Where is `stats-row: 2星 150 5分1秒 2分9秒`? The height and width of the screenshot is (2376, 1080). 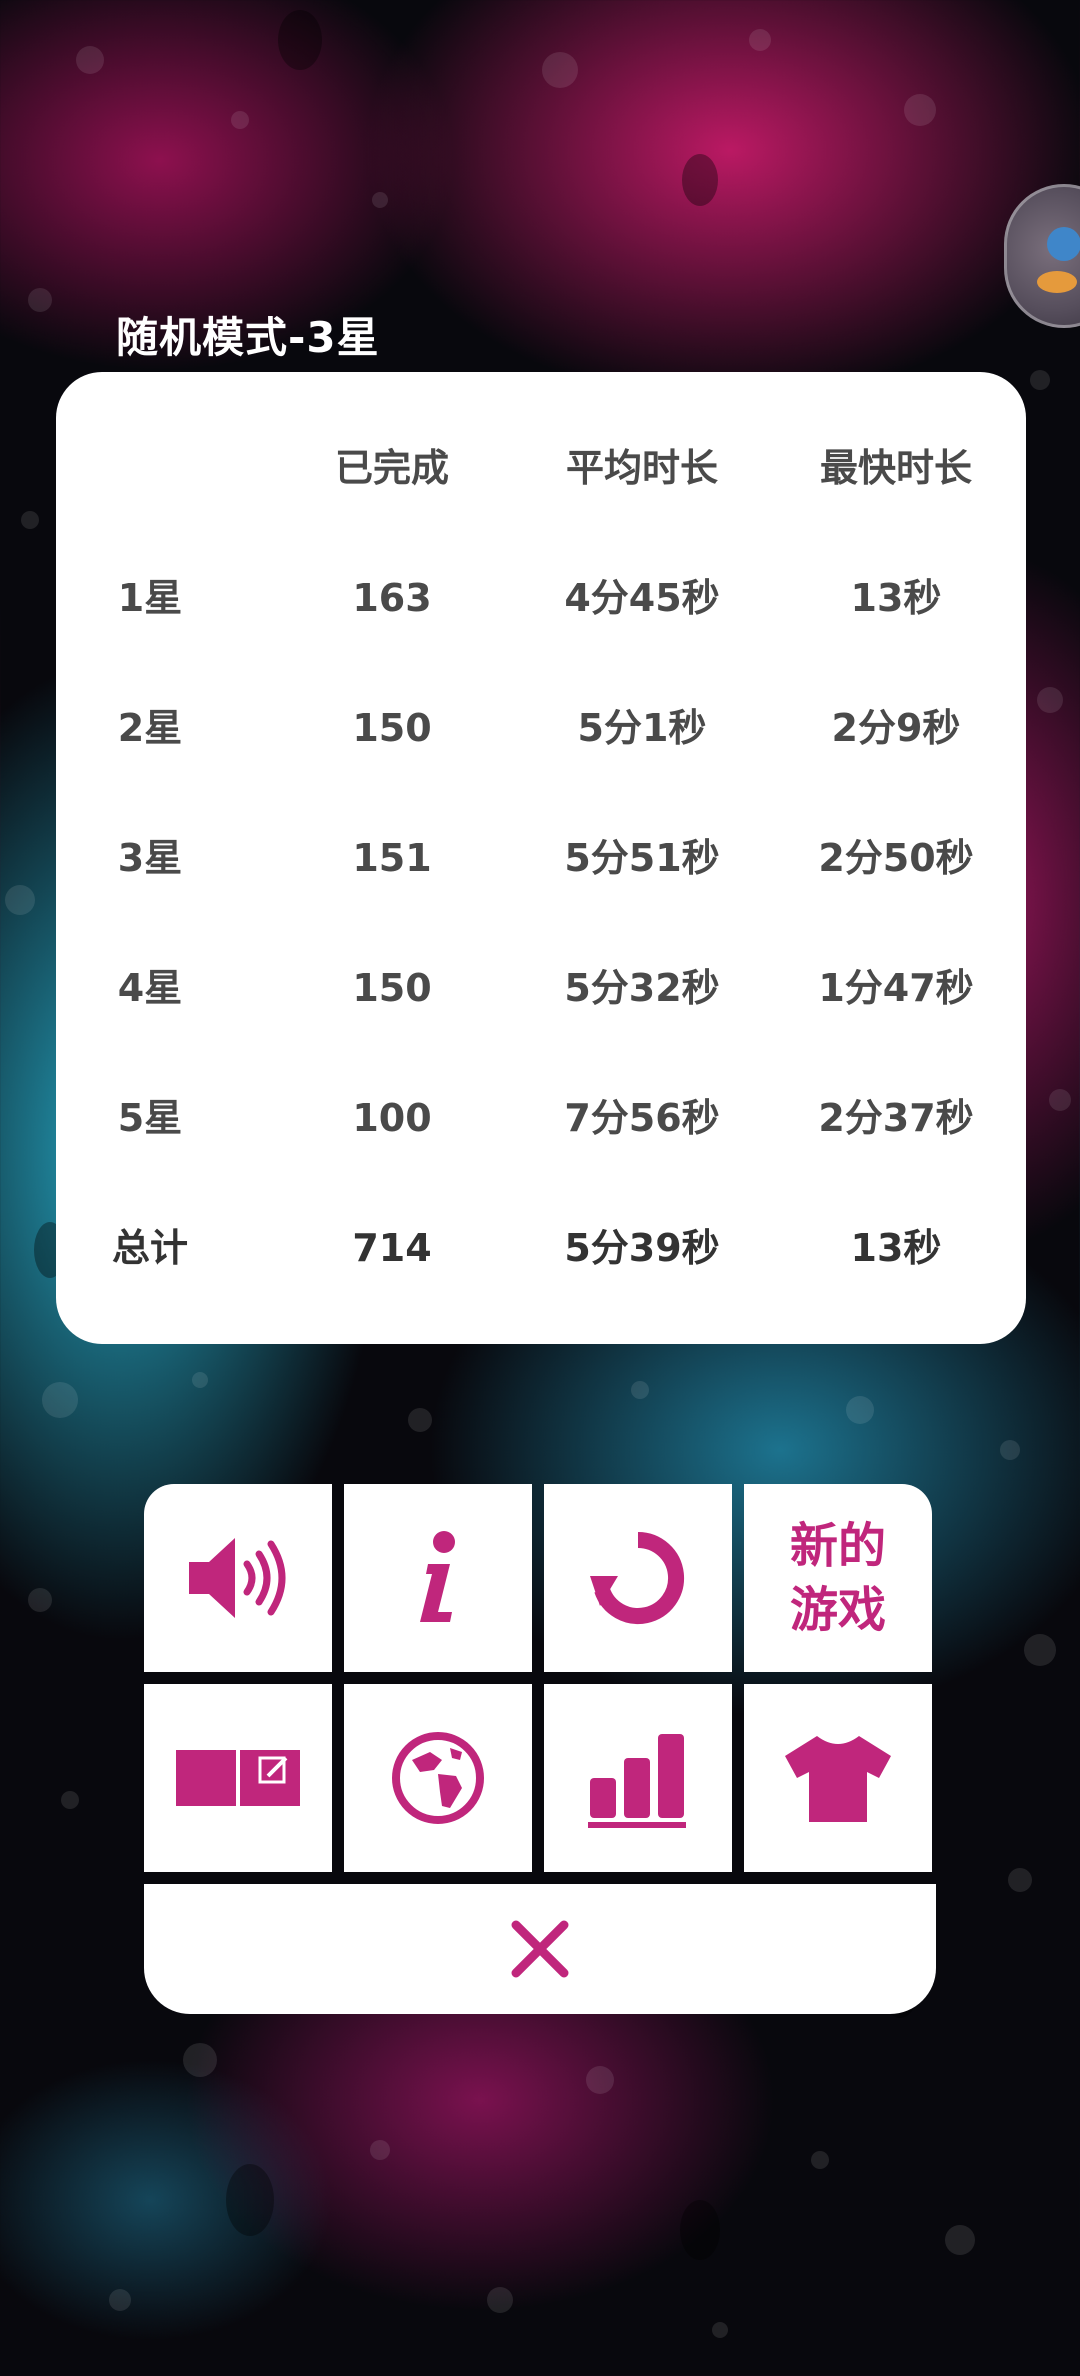
stats-row: 2星 150 5分1秒 2分9秒 is located at coordinates (541, 728).